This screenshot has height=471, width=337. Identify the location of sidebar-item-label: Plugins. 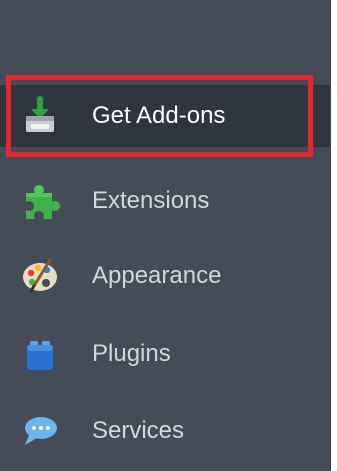
(131, 353).